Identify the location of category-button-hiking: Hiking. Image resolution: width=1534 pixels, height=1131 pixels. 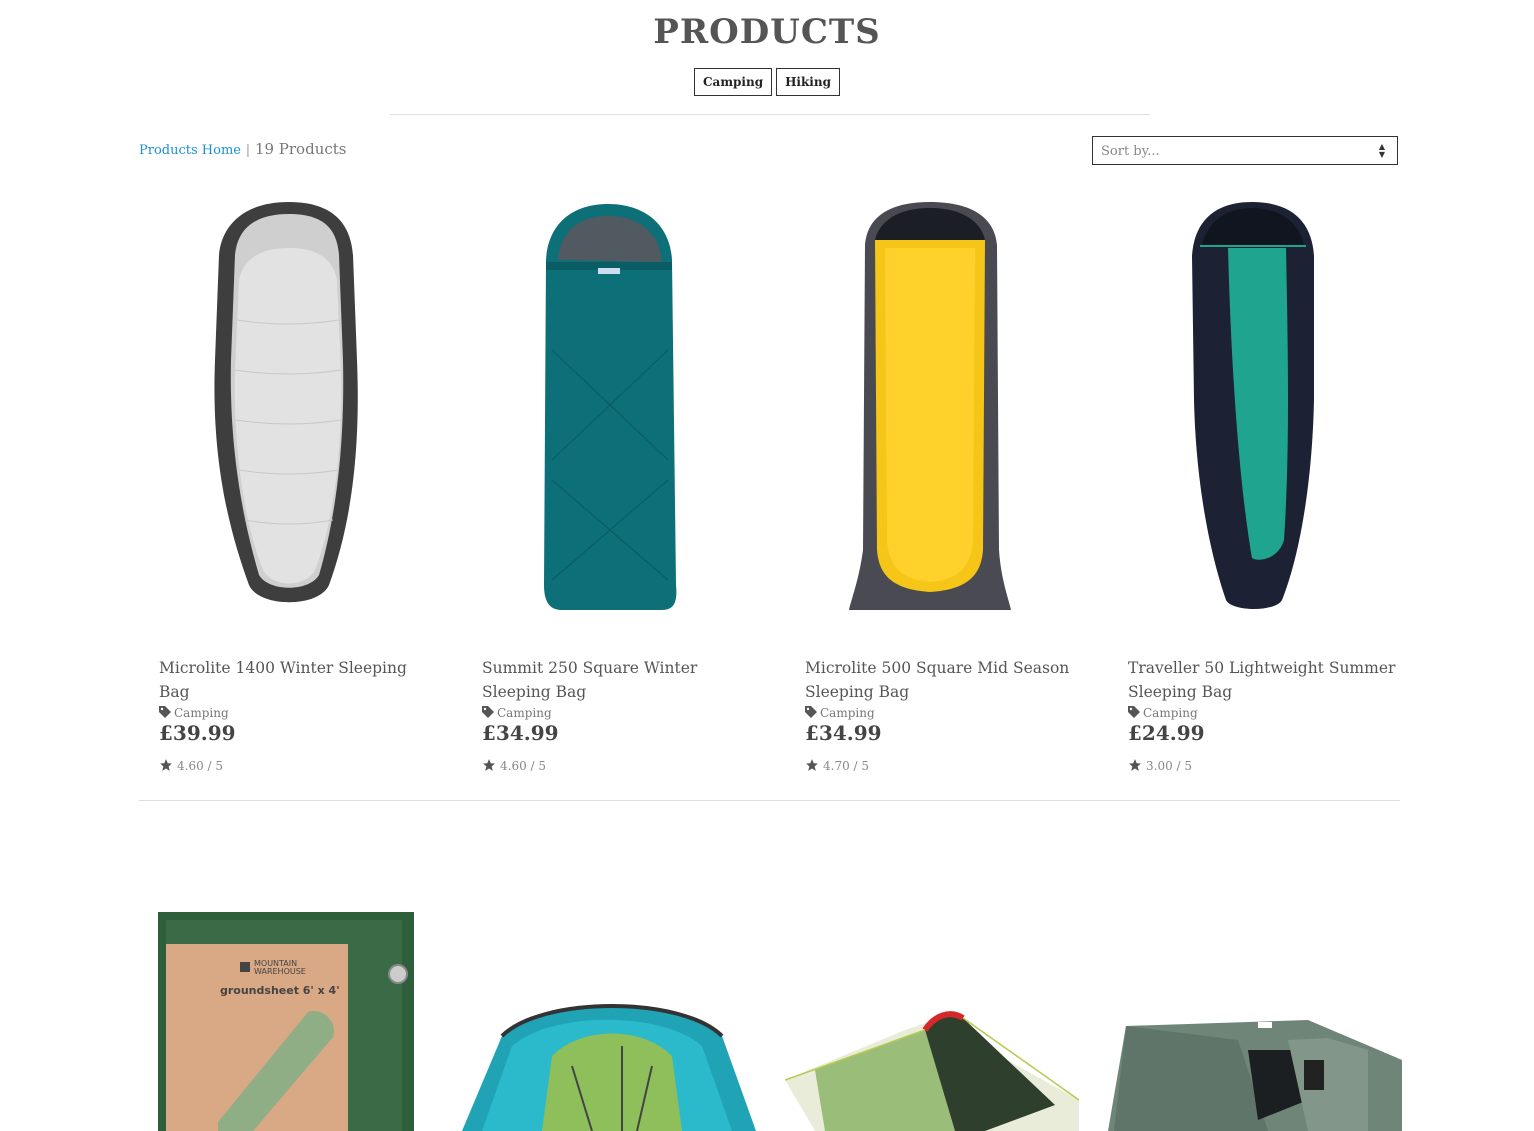
(808, 82).